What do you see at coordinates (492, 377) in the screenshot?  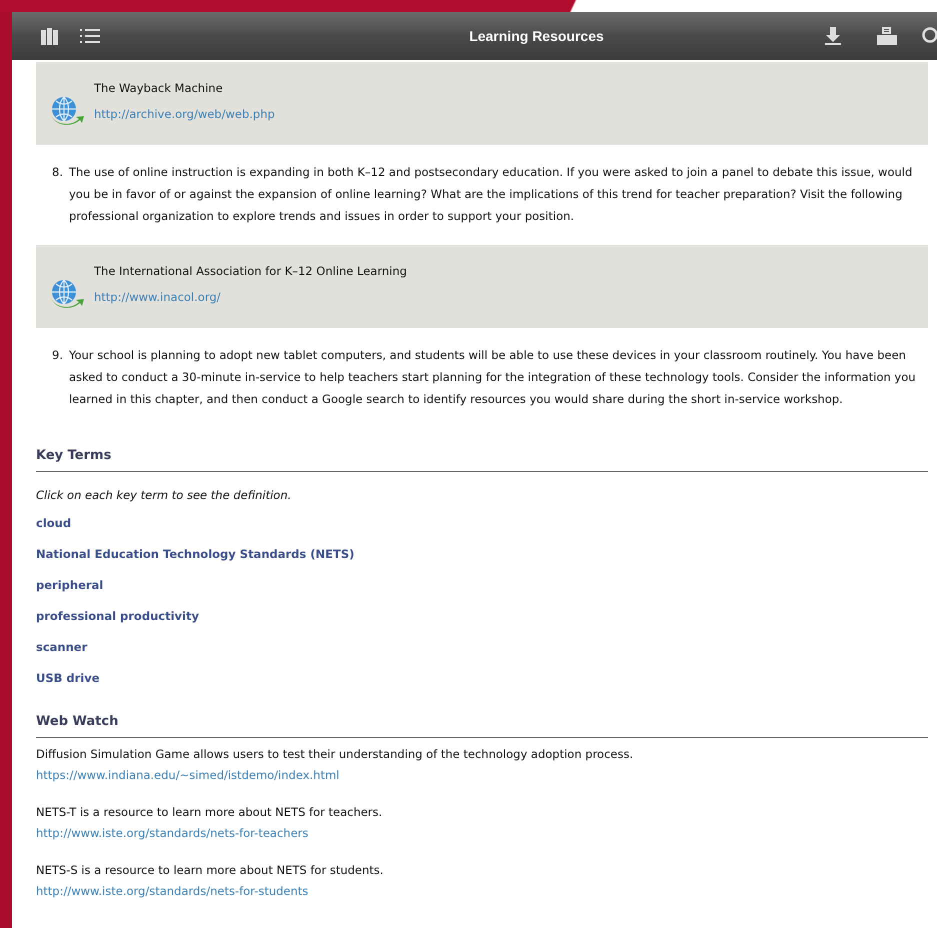 I see `question-text: Your school is planning to adopt new tablet computers, and students will be able to use these devices in your classroom routinely. You have been asked to conduct a 30-minute in-service to help teachers start planning for the integration of these technology tools. Consider the information you learned in this chapter, and then conduct a Google search to identify resources you would share during the short in-service workshop.` at bounding box center [492, 377].